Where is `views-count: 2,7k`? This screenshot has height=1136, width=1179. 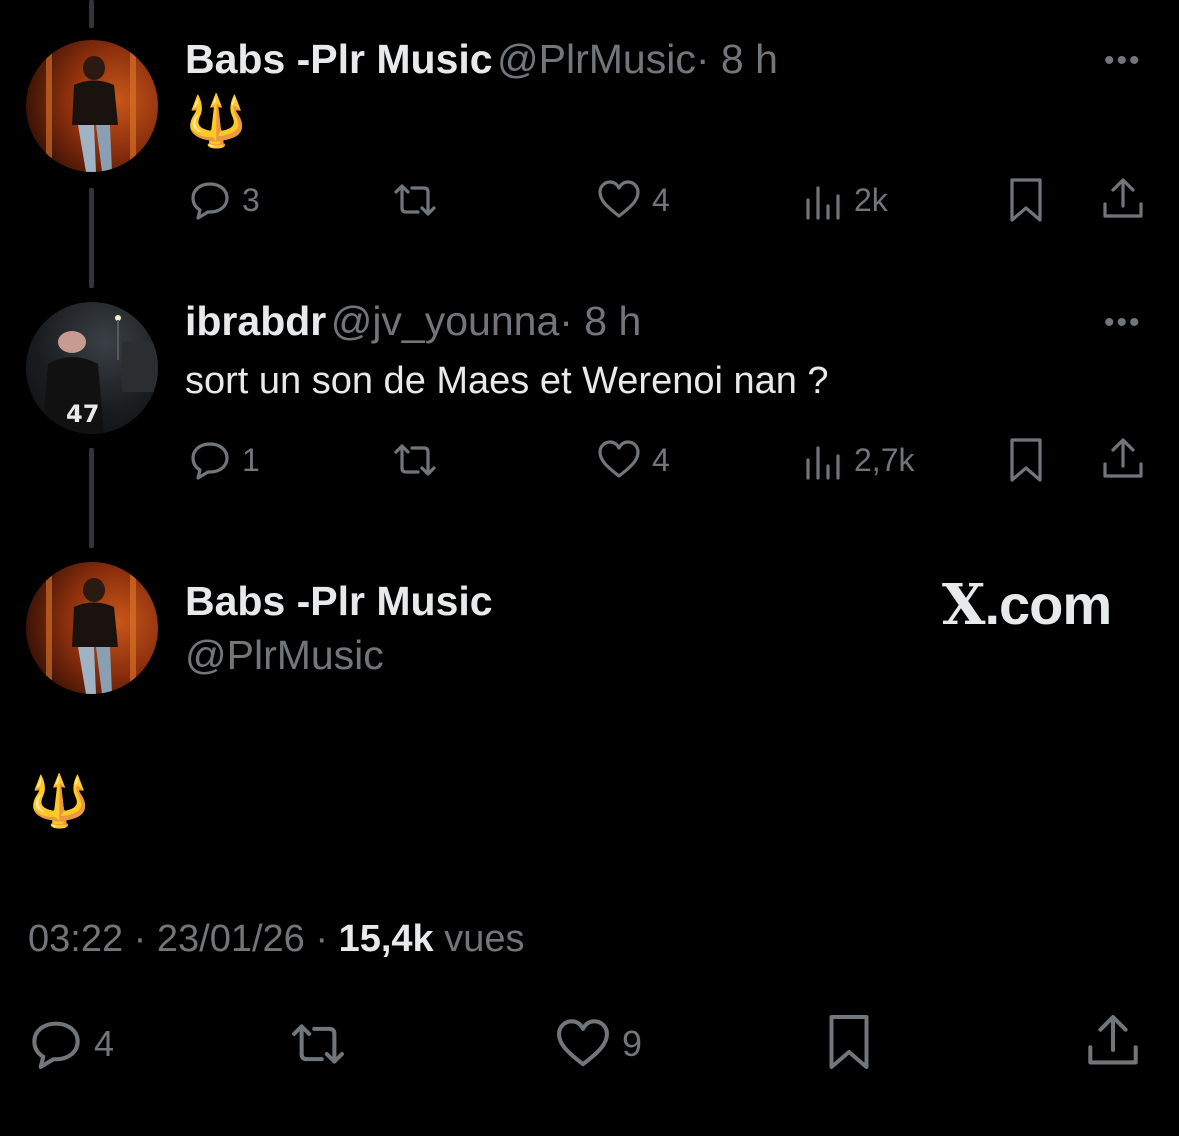 views-count: 2,7k is located at coordinates (884, 459).